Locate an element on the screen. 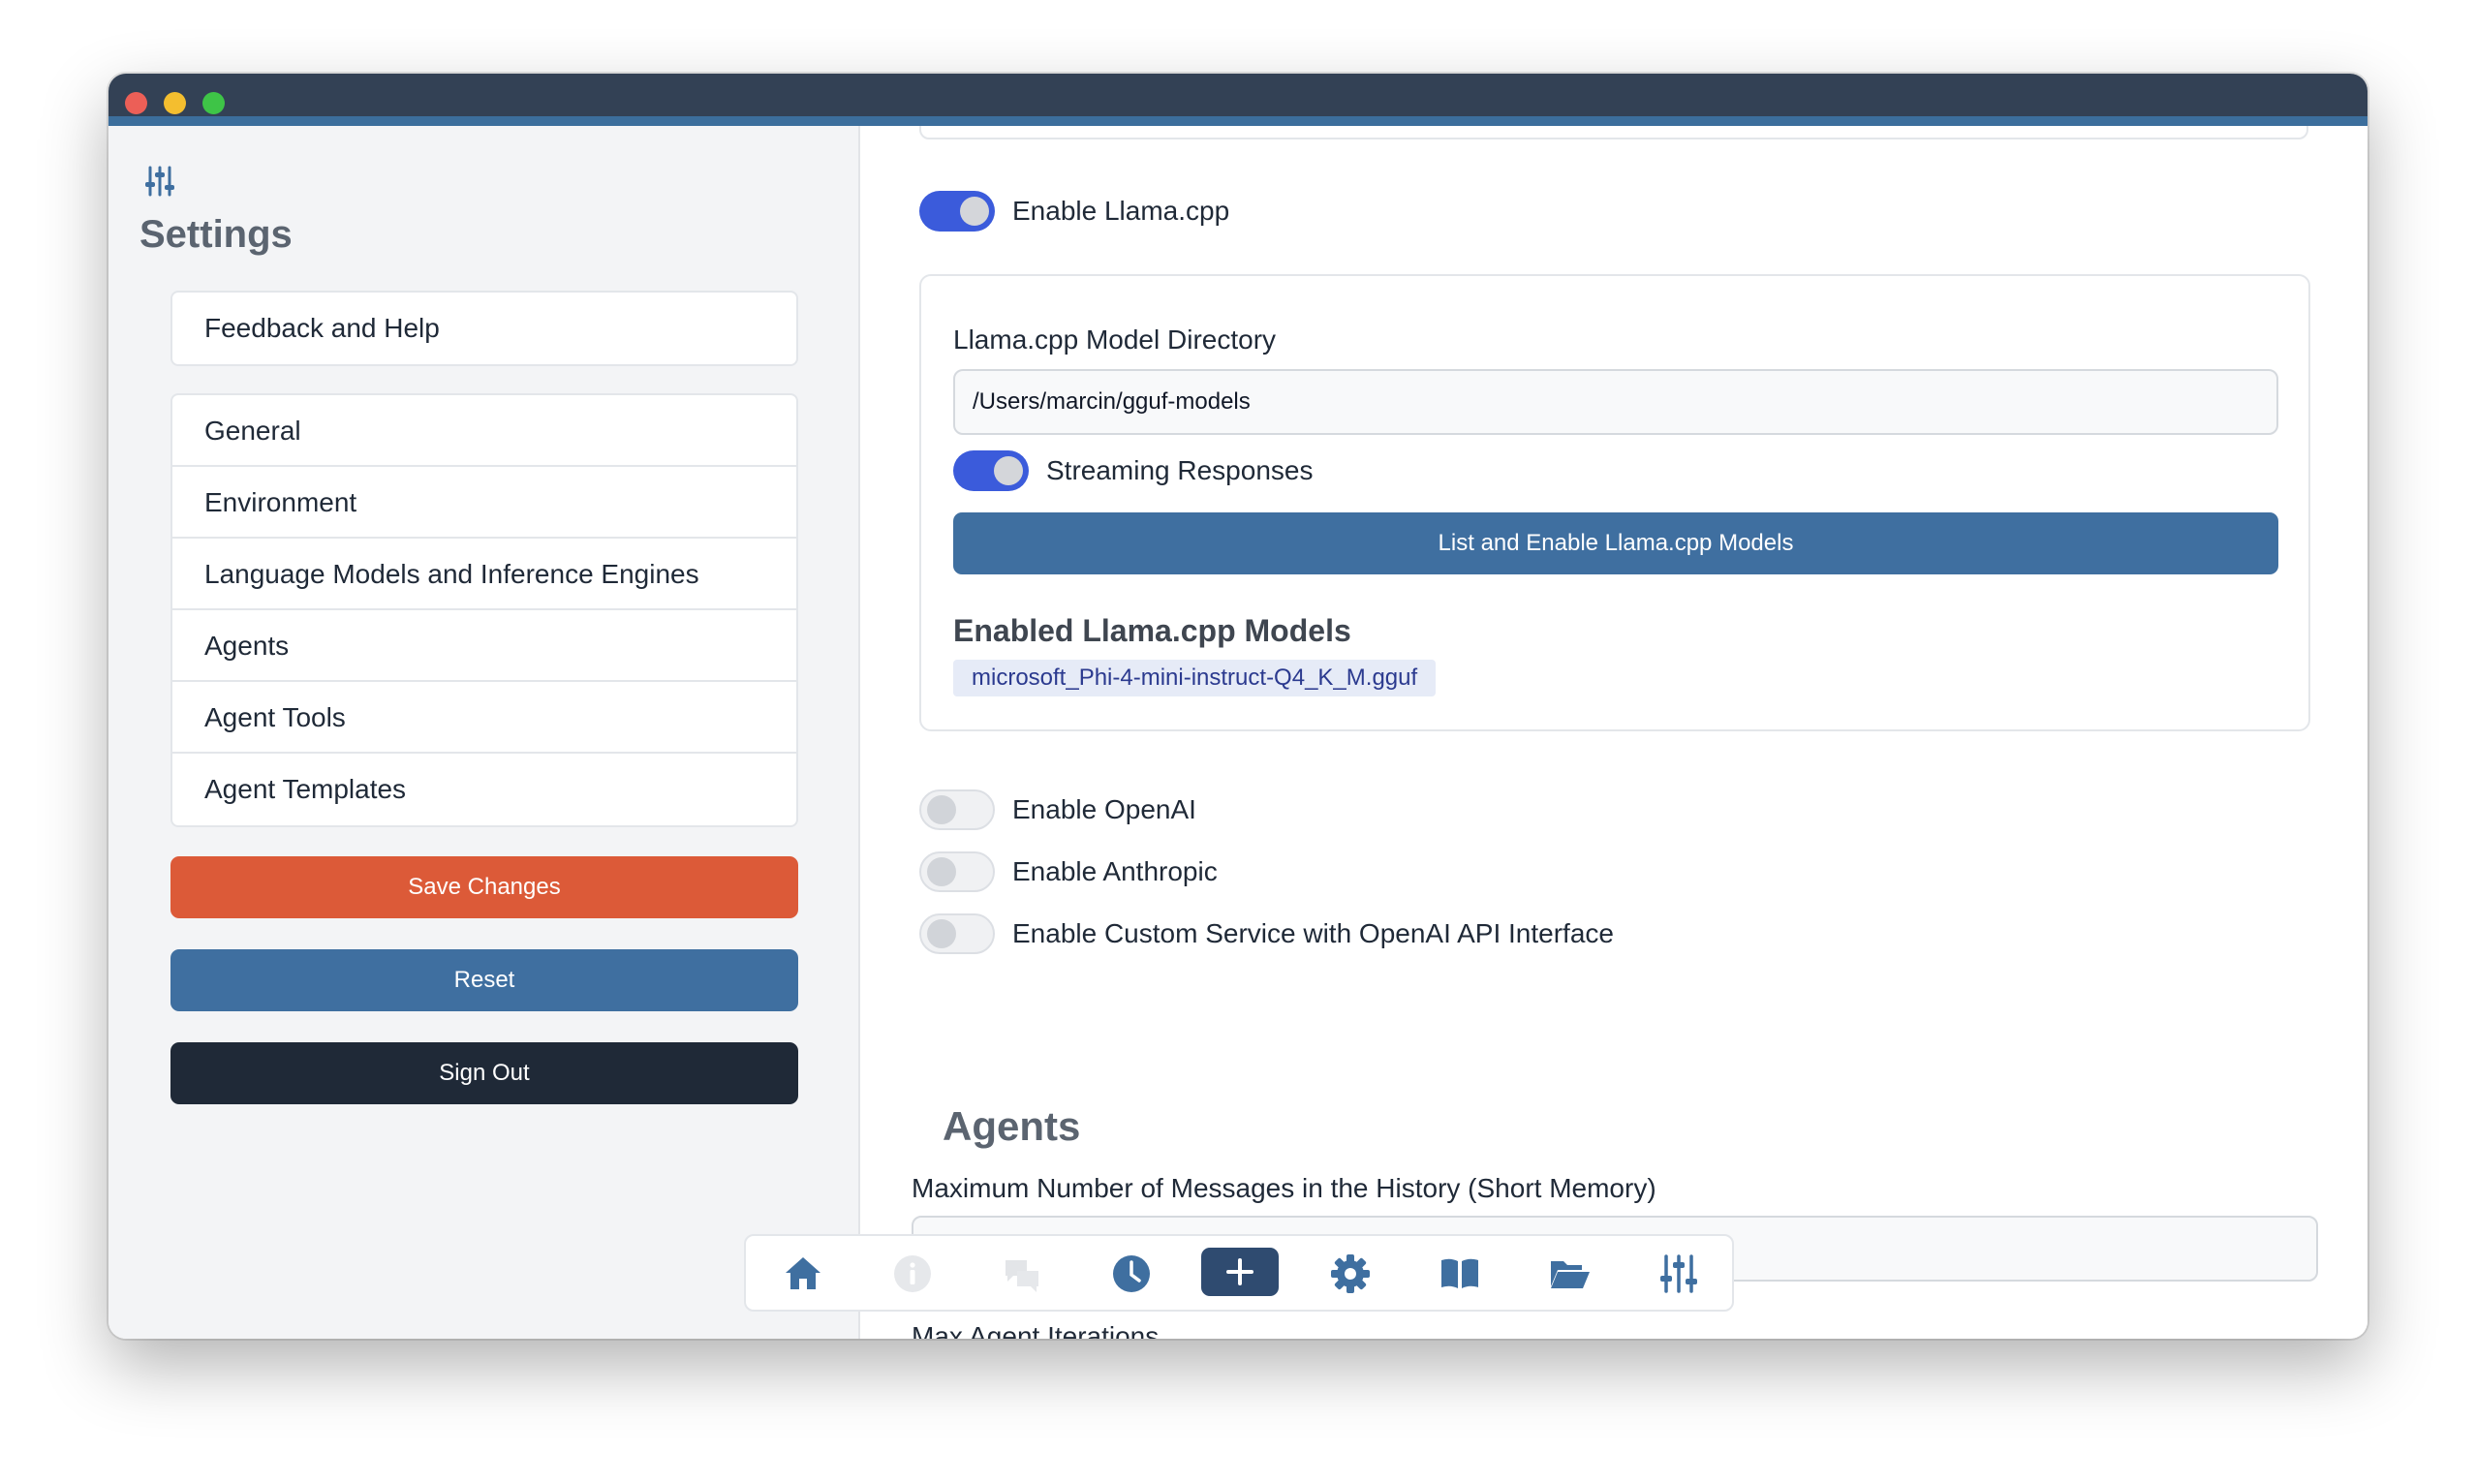  feedback-and-help-link: Feedback and Help is located at coordinates (484, 328).